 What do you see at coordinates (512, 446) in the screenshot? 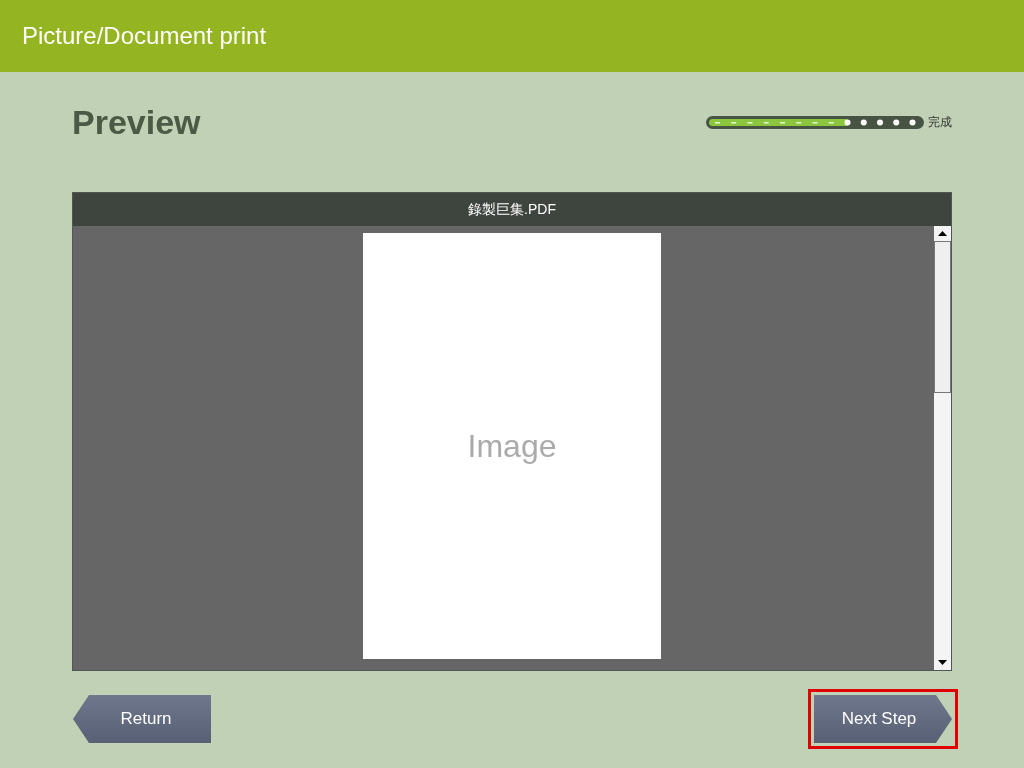
I see `page-placeholder-label: Image` at bounding box center [512, 446].